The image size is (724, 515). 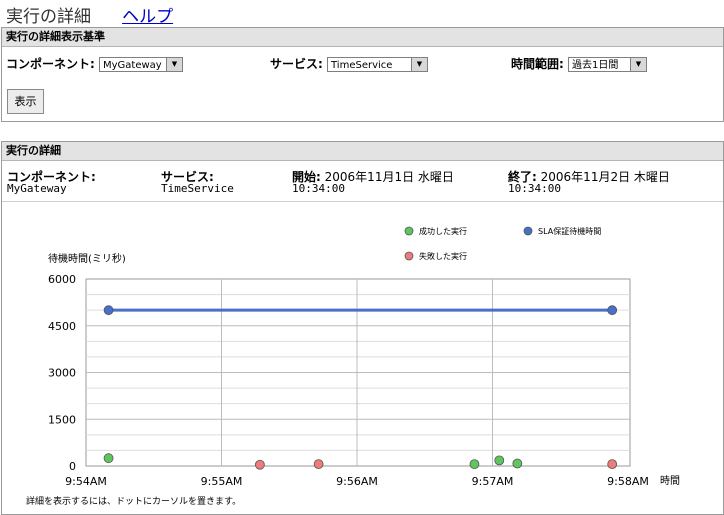 I want to click on x-tick-label: 9:55AM, so click(x=222, y=481).